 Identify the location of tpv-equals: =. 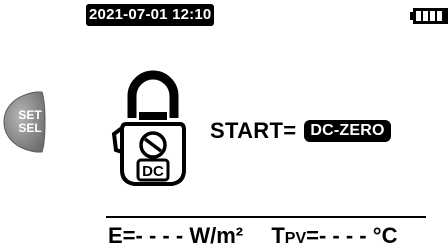
(312, 235).